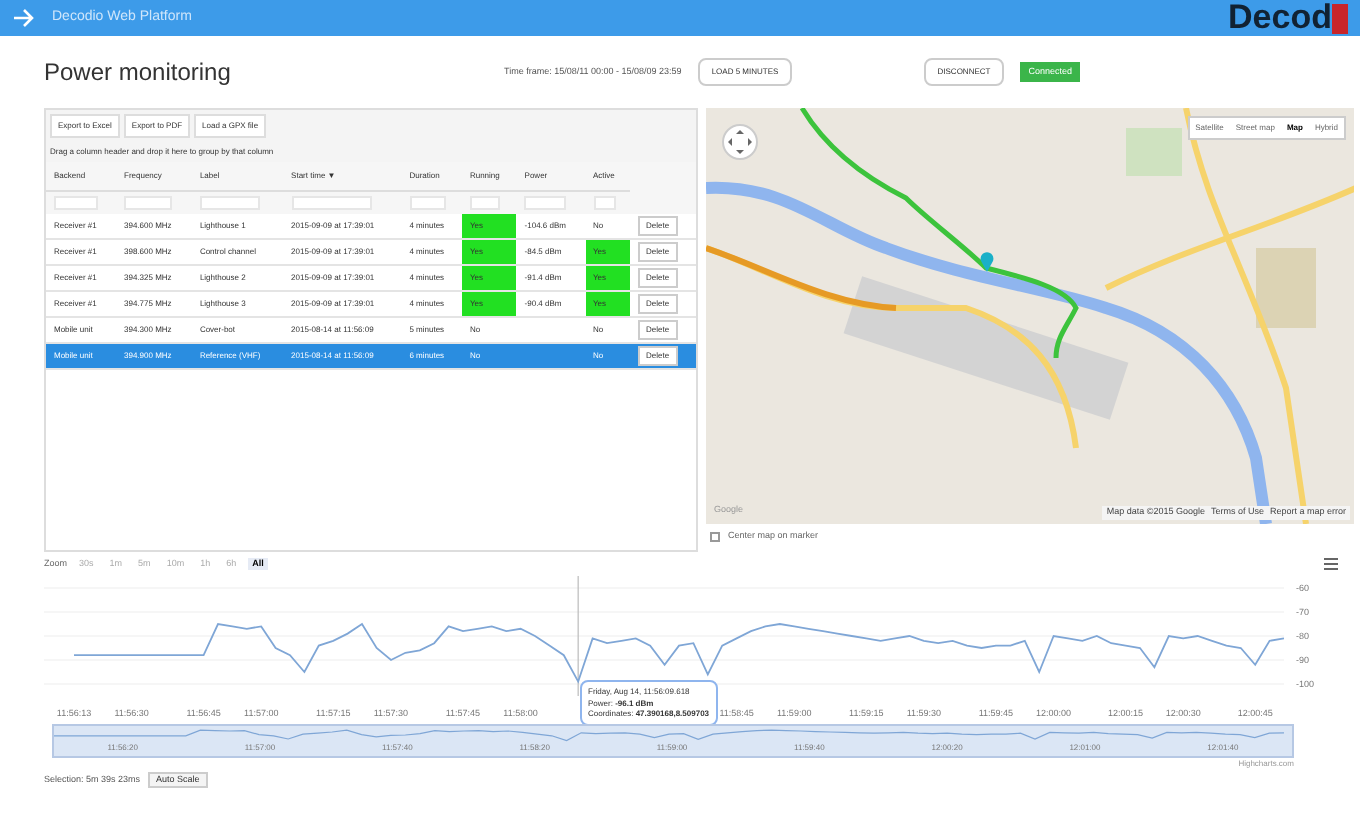 This screenshot has width=1360, height=814. Describe the element at coordinates (987, 262) in the screenshot. I see `location-pin-icon` at that location.